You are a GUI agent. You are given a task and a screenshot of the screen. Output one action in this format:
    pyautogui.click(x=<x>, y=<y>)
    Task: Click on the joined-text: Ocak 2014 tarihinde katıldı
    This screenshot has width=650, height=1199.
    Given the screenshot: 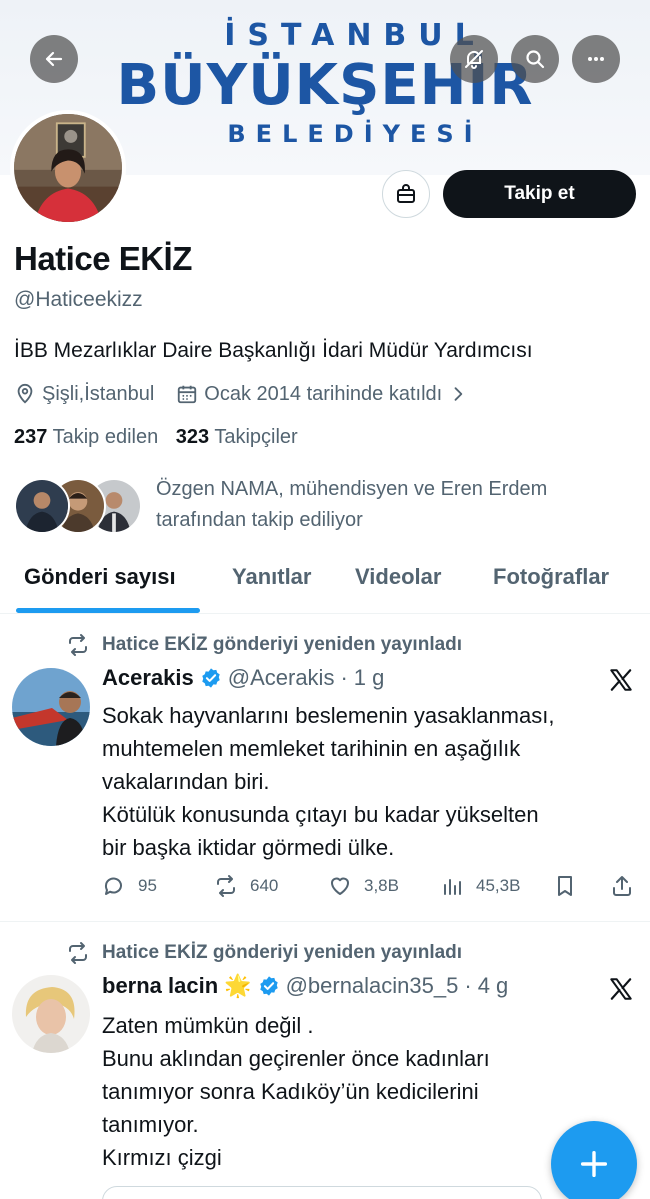 What is the action you would take?
    pyautogui.click(x=323, y=393)
    